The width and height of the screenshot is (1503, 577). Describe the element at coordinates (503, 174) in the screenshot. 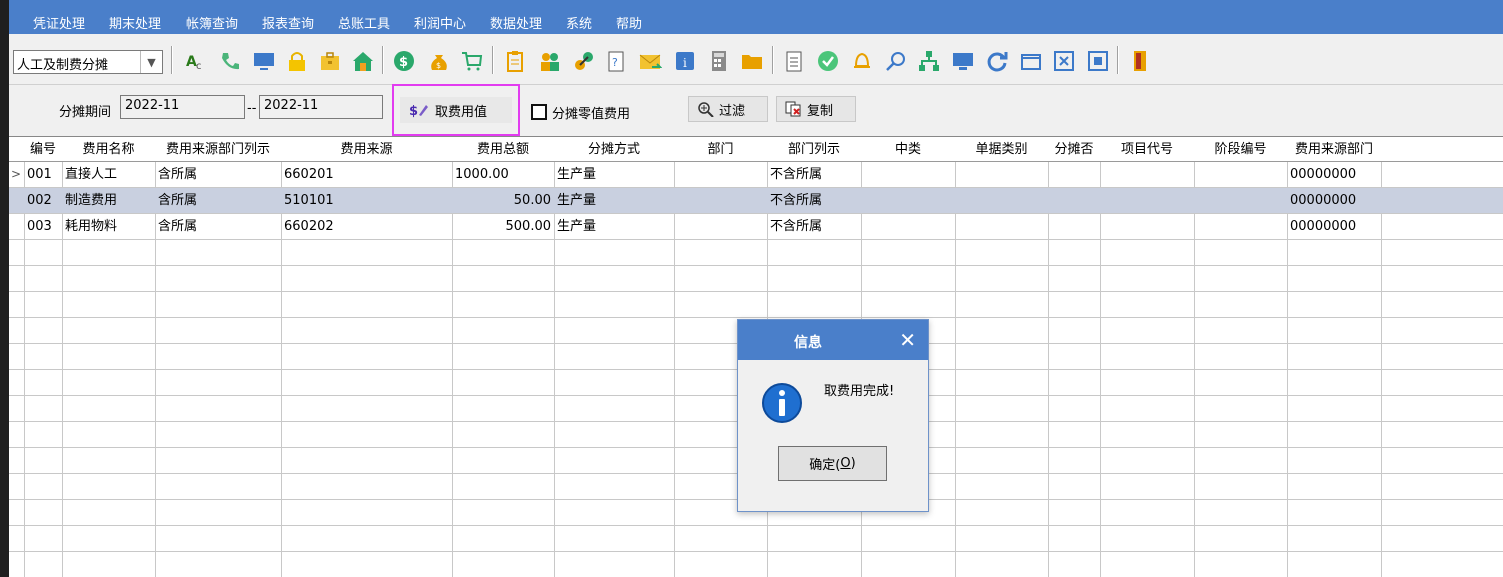

I see `cell-cost-total: 1000.00` at that location.